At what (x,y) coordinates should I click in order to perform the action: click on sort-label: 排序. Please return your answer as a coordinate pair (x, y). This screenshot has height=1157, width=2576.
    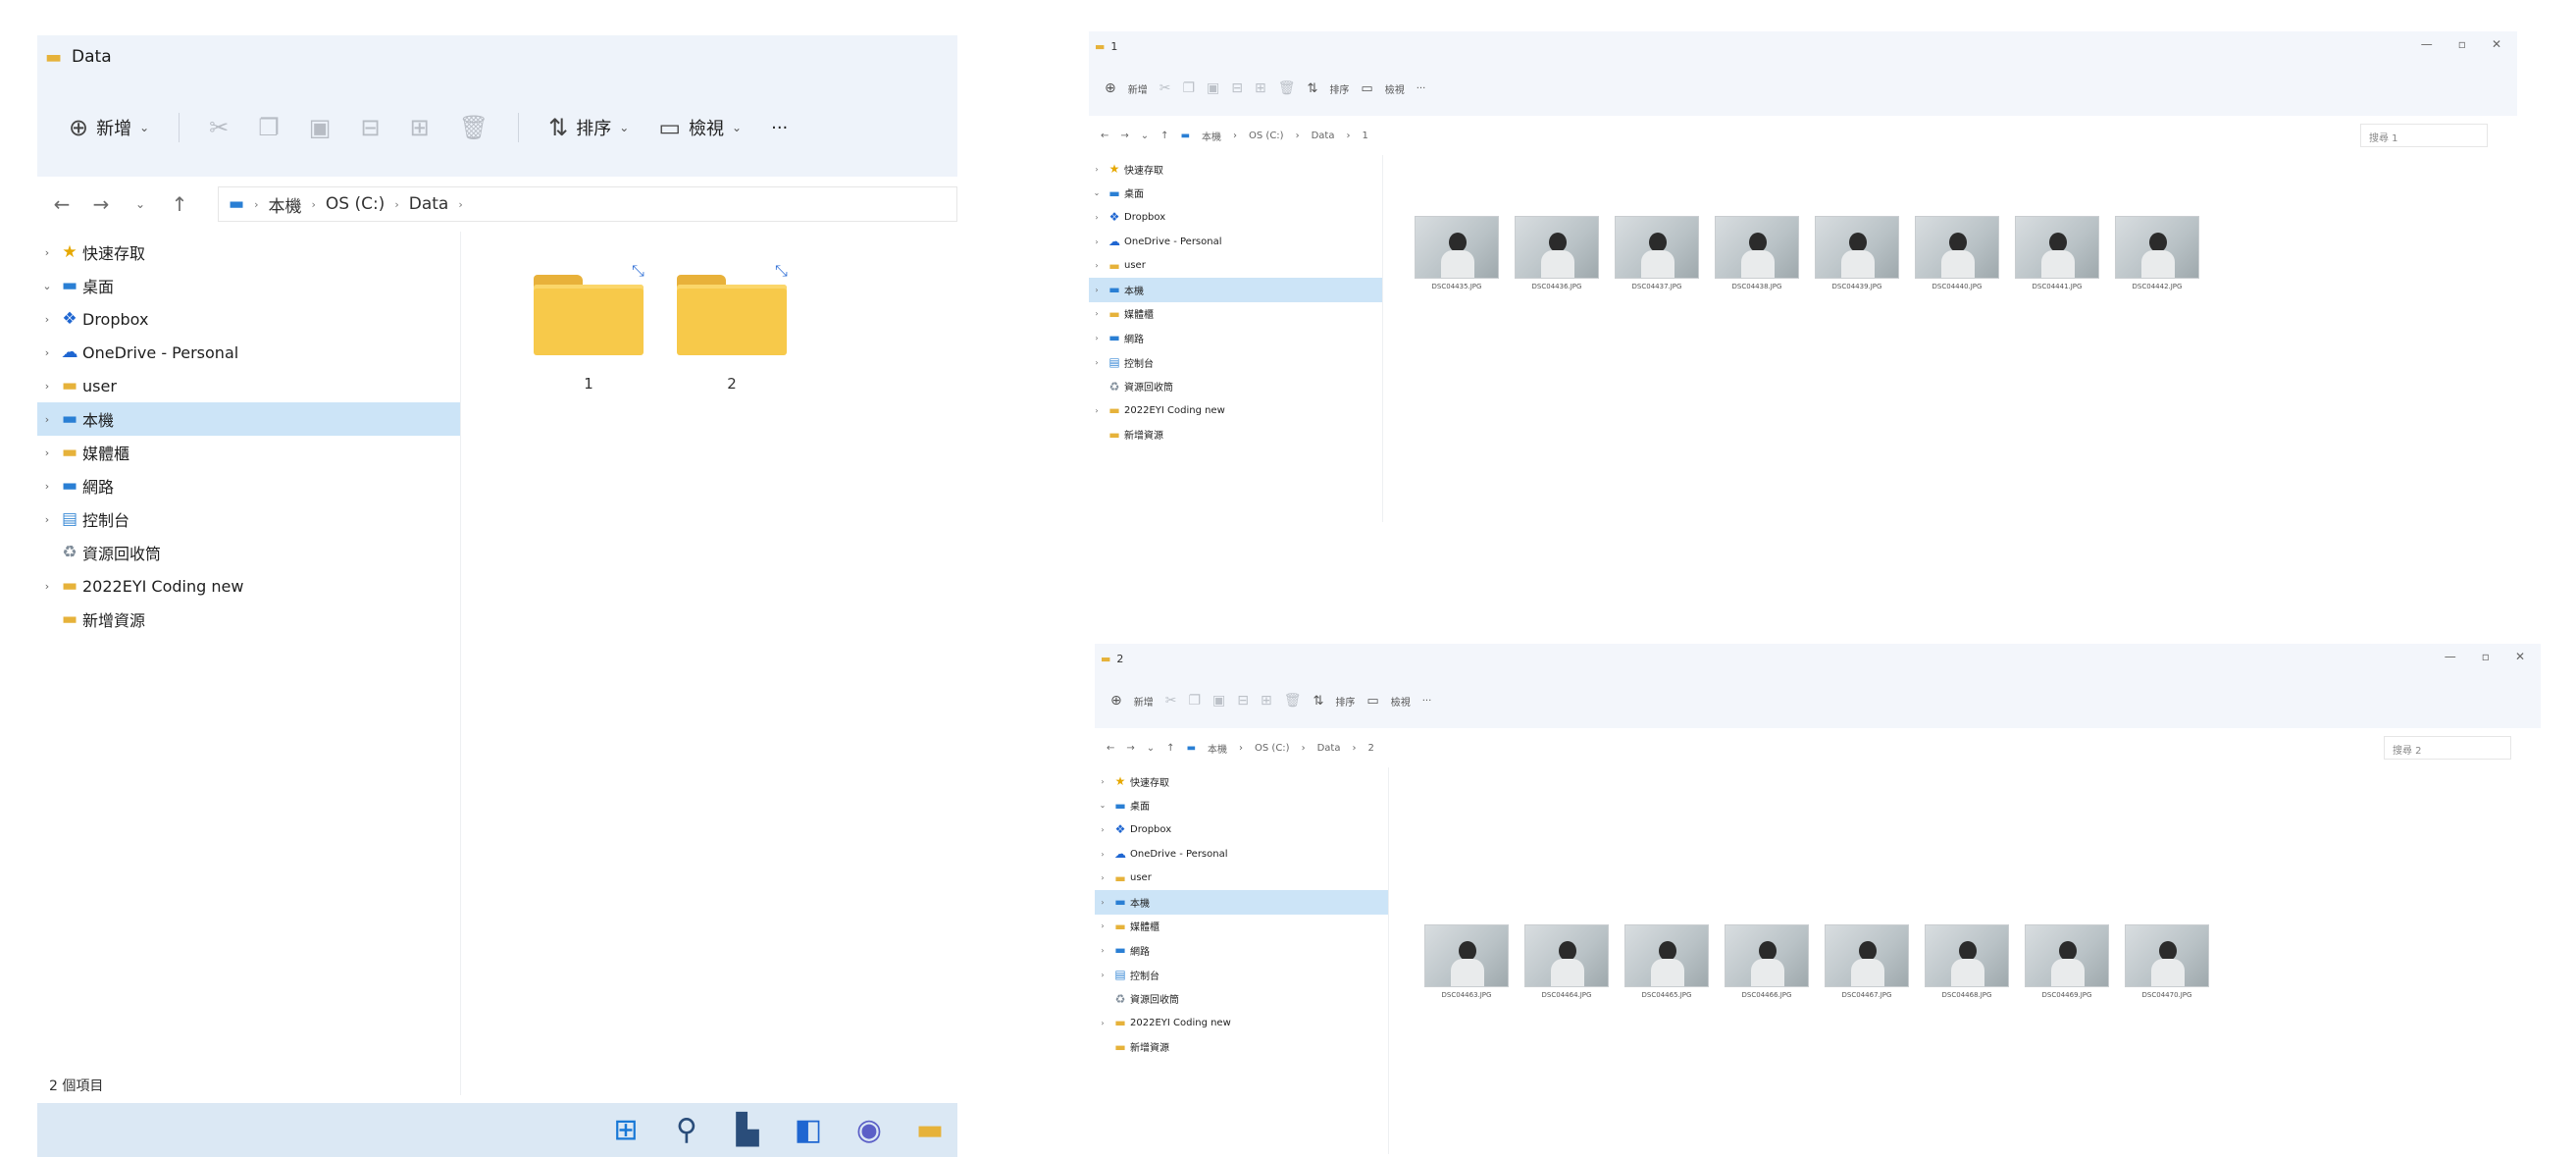
    Looking at the image, I should click on (1345, 701).